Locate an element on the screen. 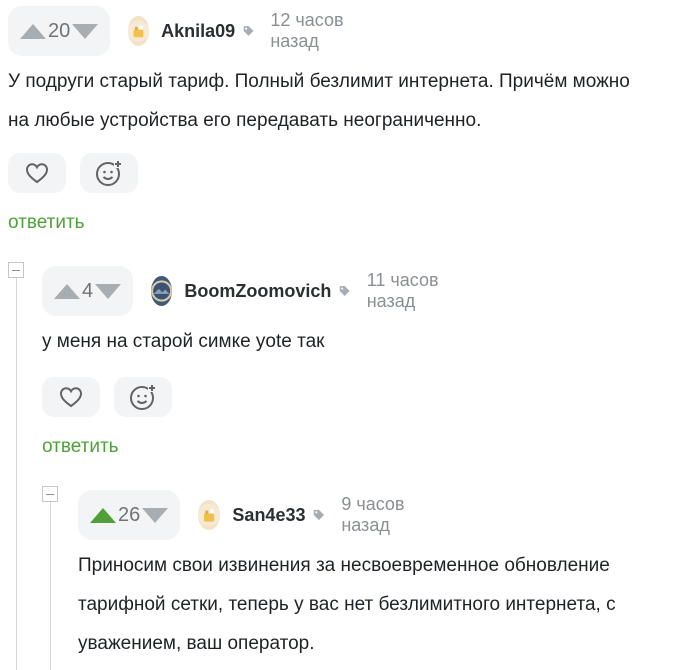 The width and height of the screenshot is (700, 670). comment-text: у меня на старой симке yote так is located at coordinates (183, 341).